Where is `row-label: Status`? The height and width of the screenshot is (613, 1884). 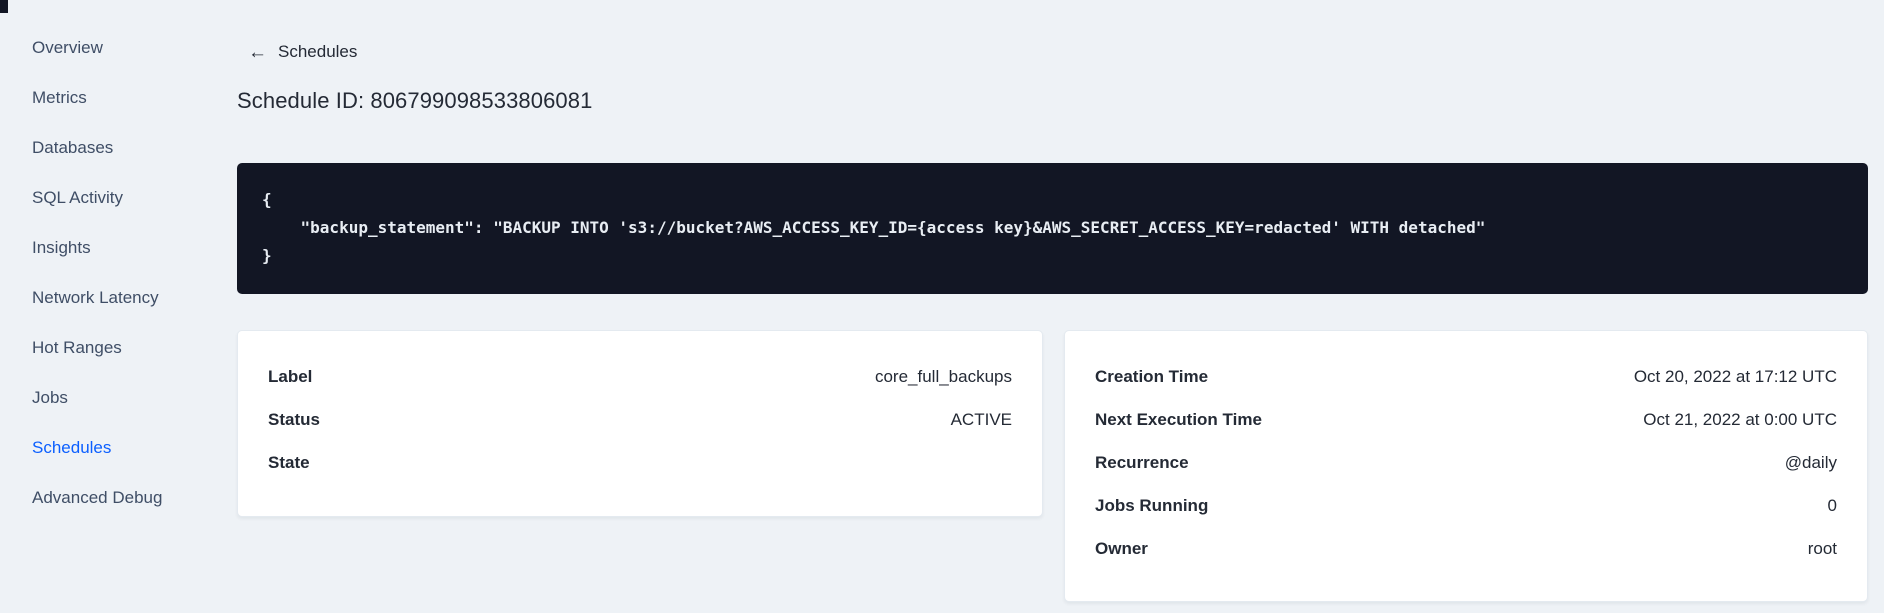 row-label: Status is located at coordinates (294, 419).